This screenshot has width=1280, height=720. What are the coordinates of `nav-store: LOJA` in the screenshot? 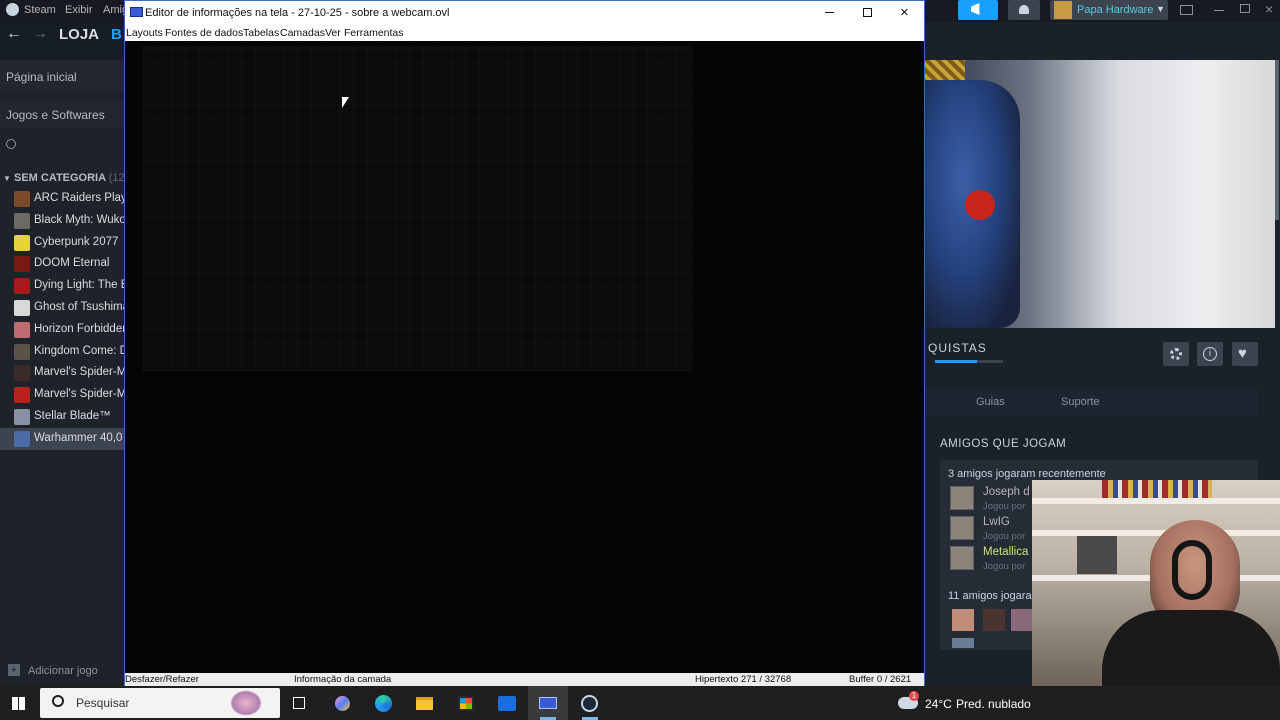 It's located at (79, 34).